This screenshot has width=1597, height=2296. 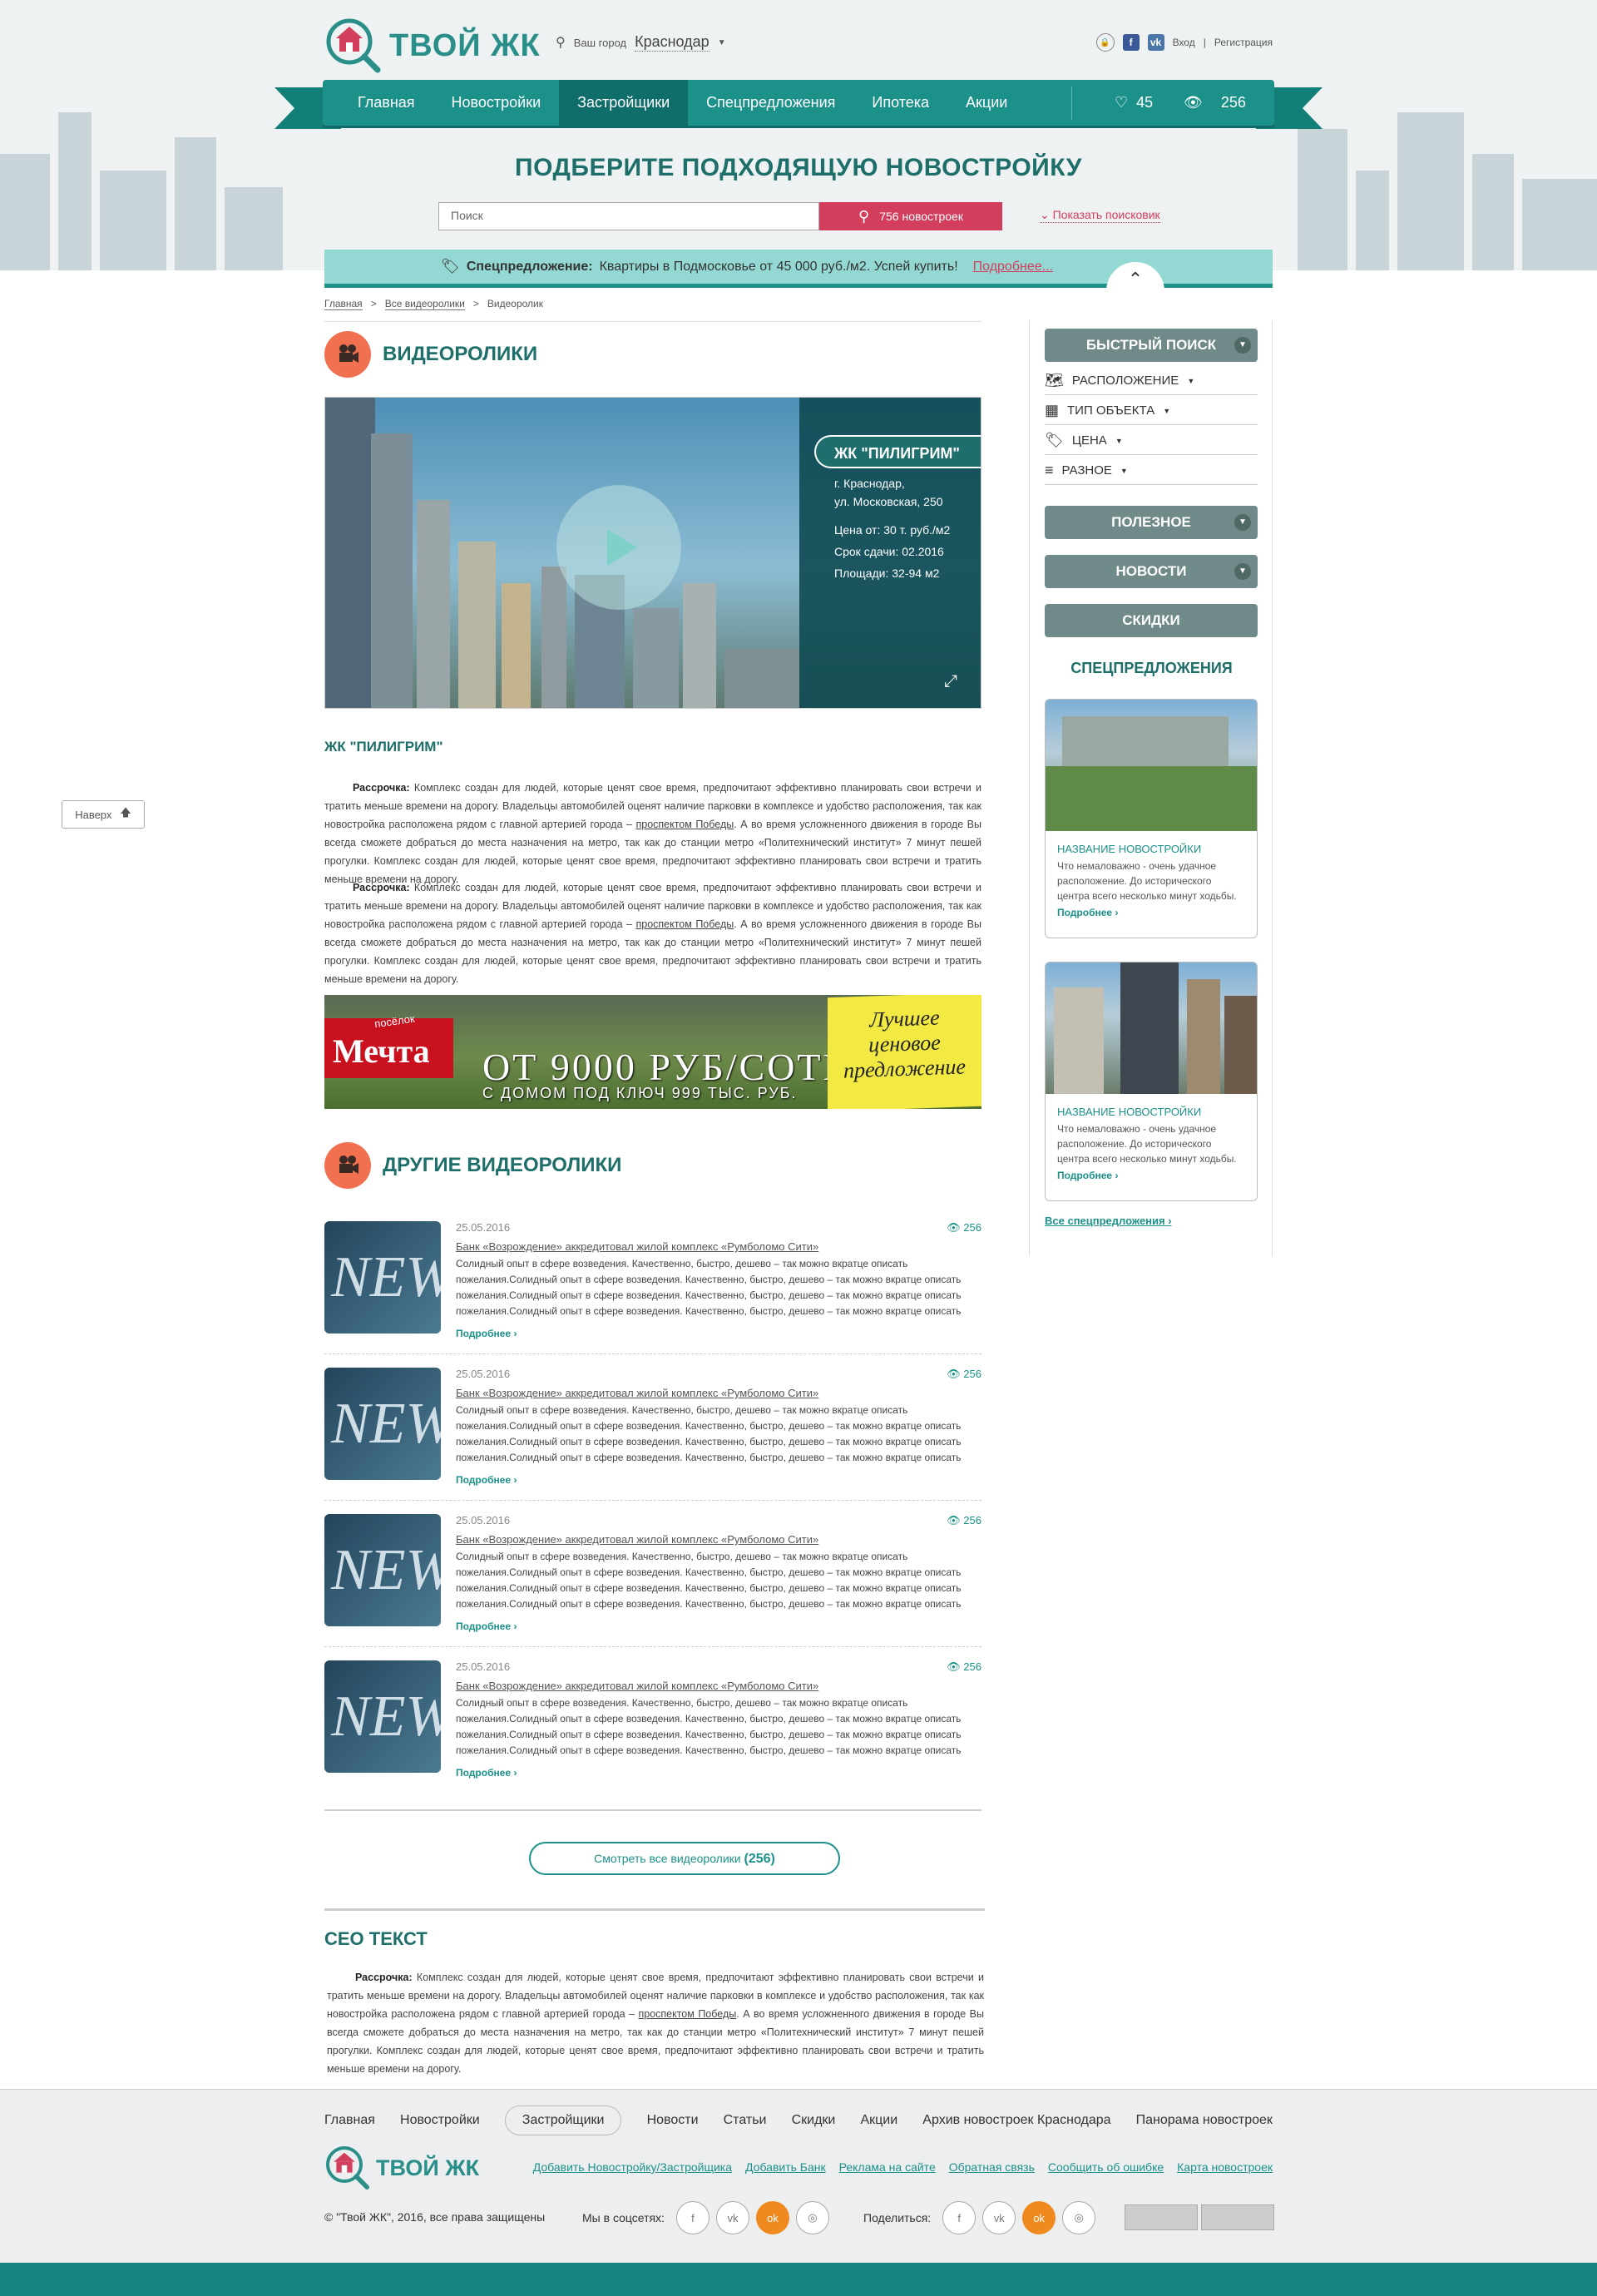 I want to click on share-label: Поделиться:, so click(x=897, y=2217).